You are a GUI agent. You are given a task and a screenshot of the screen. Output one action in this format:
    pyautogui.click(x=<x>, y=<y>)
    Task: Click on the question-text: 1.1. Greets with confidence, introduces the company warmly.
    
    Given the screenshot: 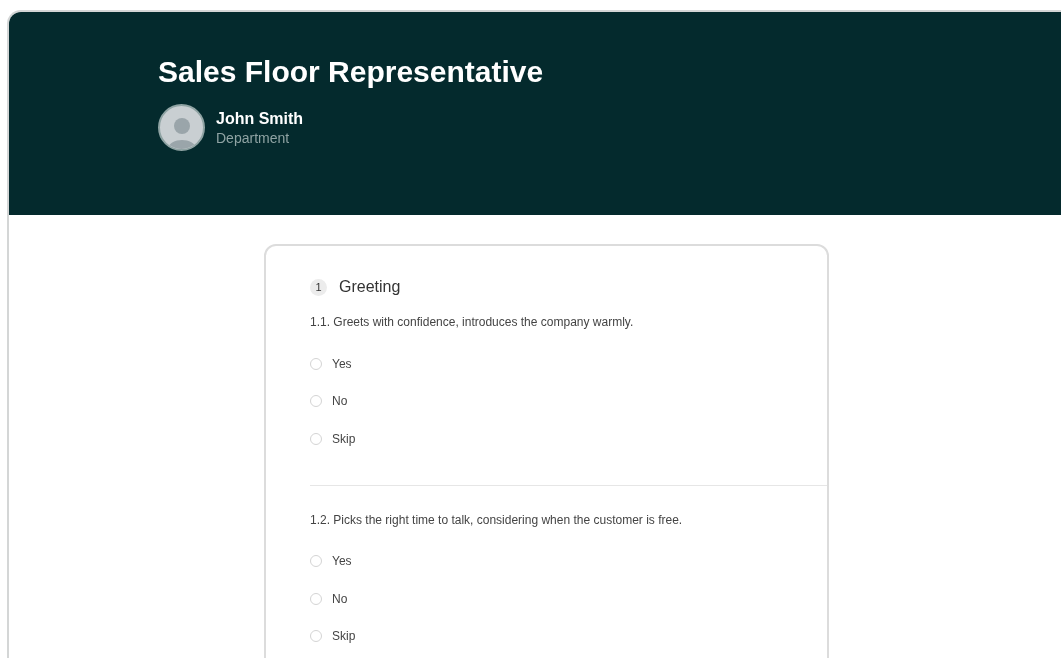 What is the action you would take?
    pyautogui.click(x=472, y=322)
    